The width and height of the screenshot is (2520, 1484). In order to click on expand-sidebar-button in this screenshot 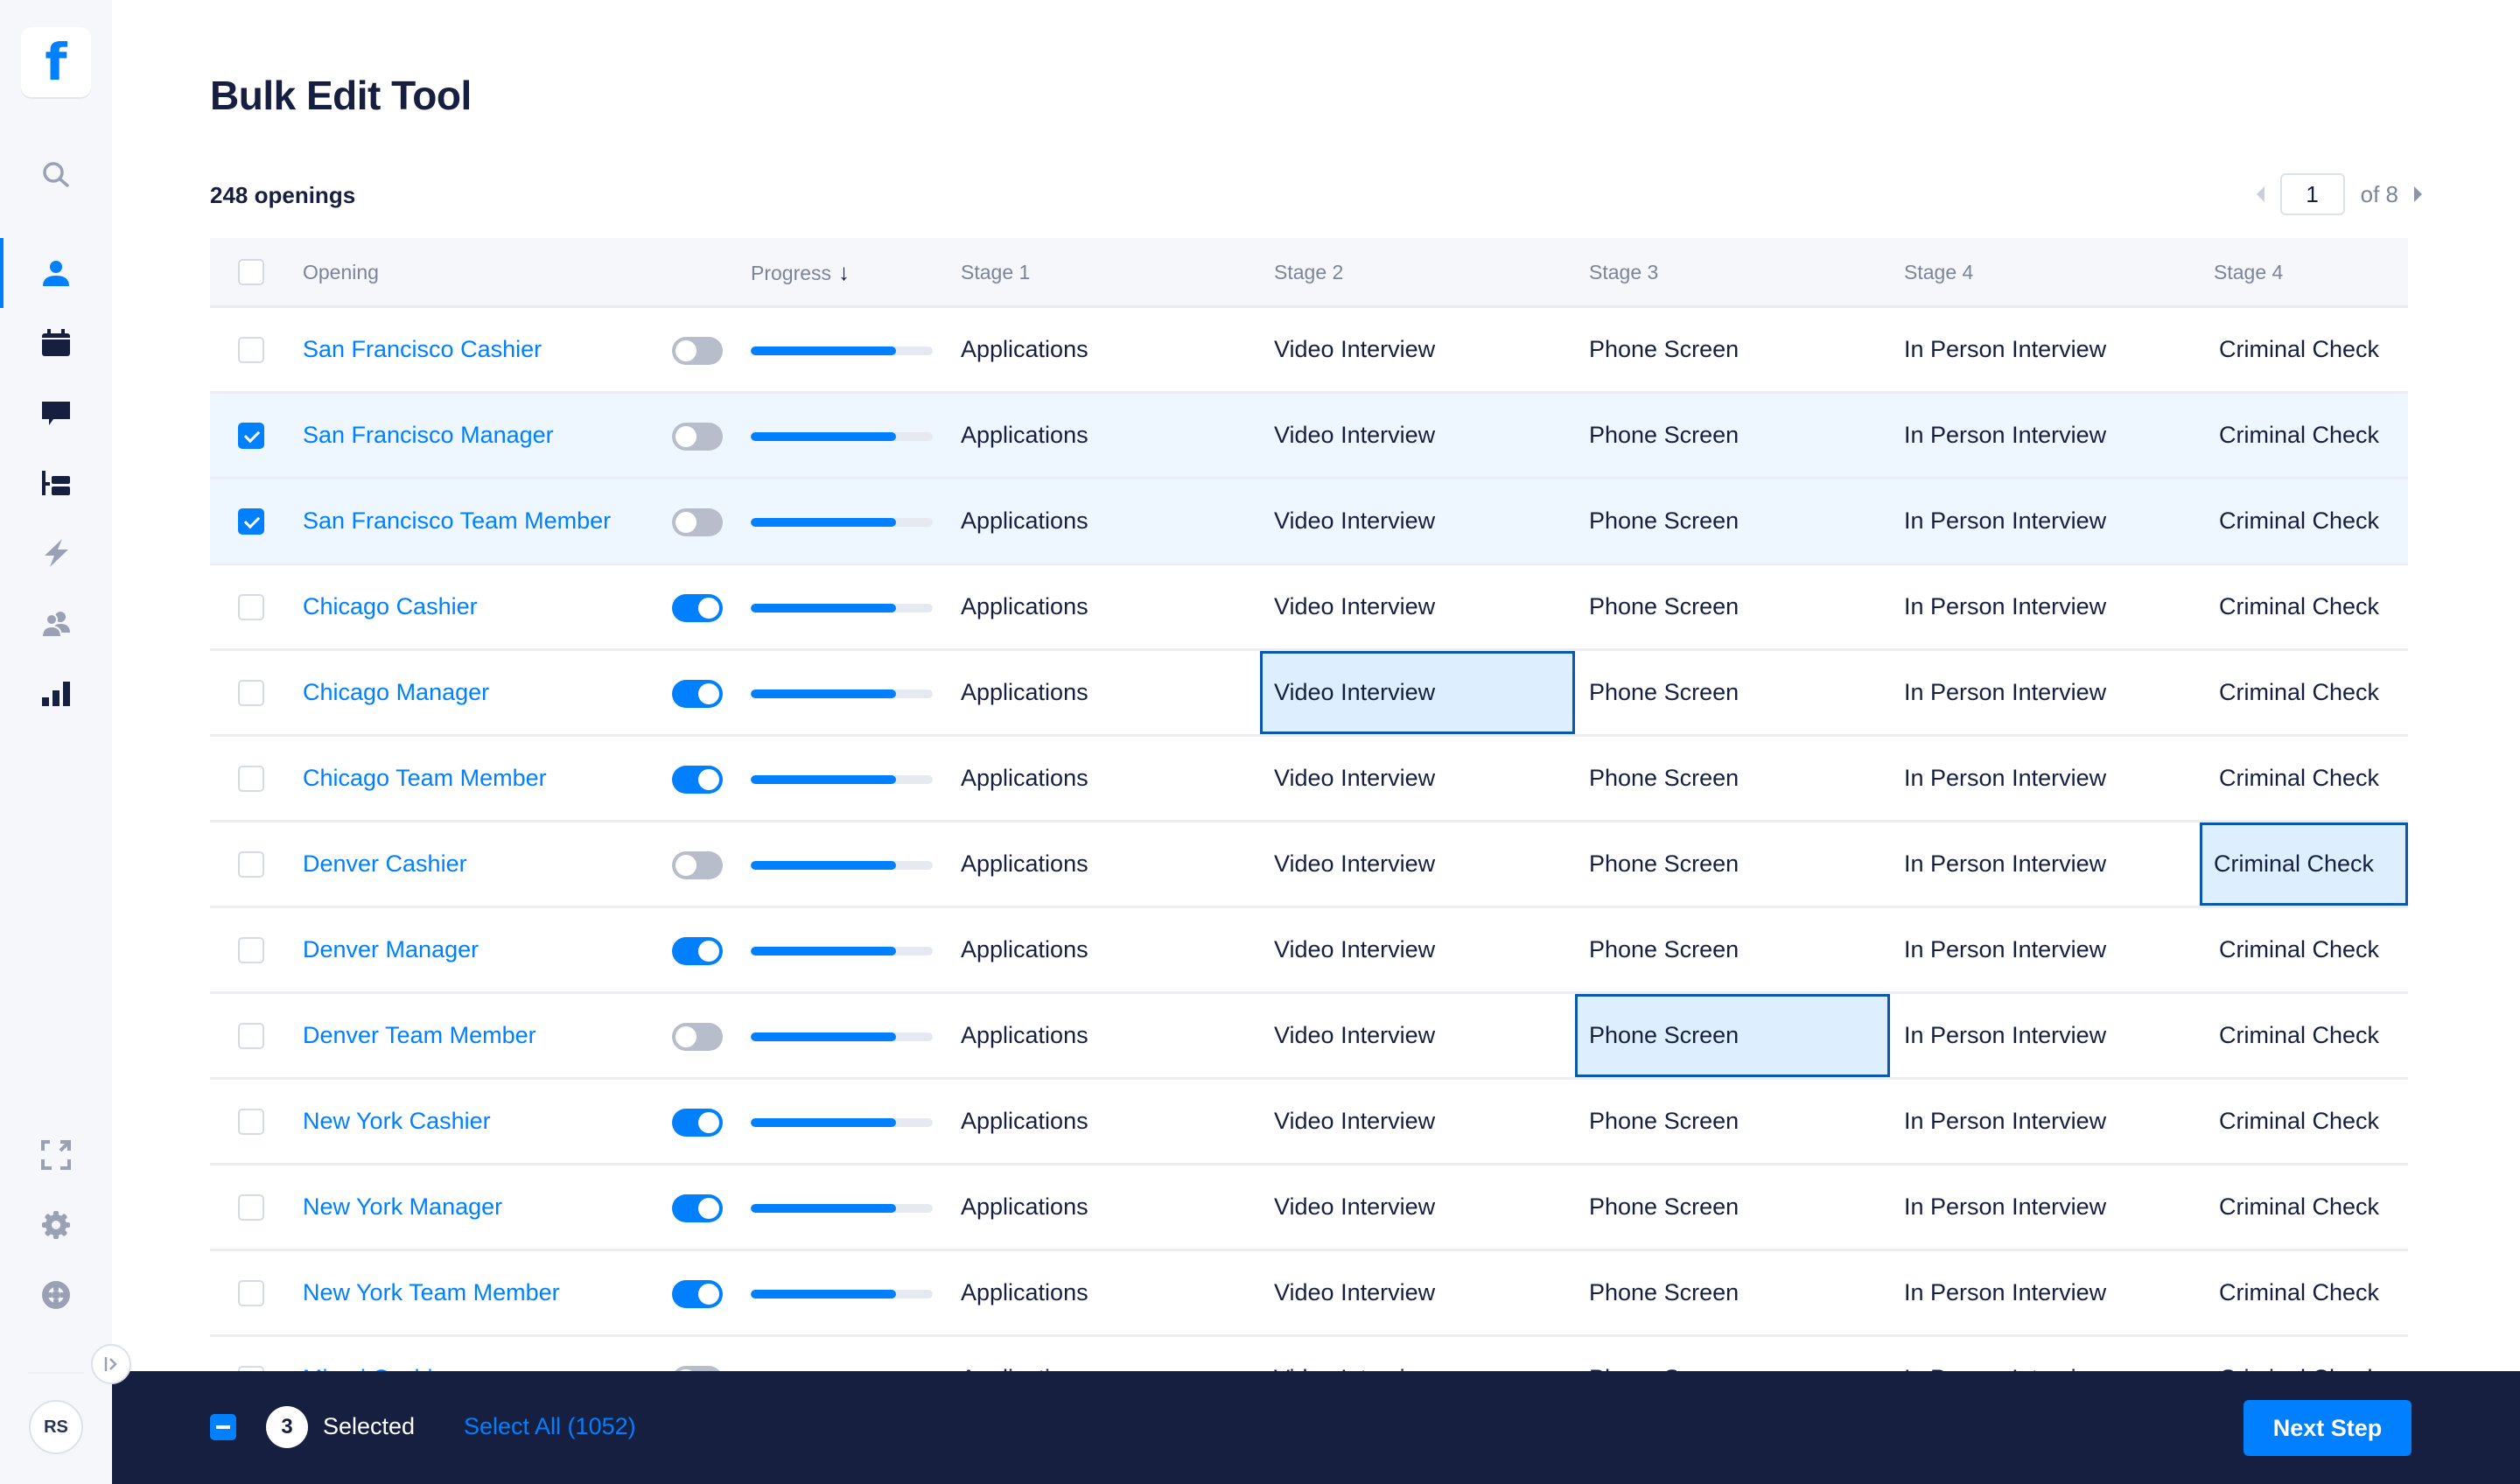, I will do `click(111, 1364)`.